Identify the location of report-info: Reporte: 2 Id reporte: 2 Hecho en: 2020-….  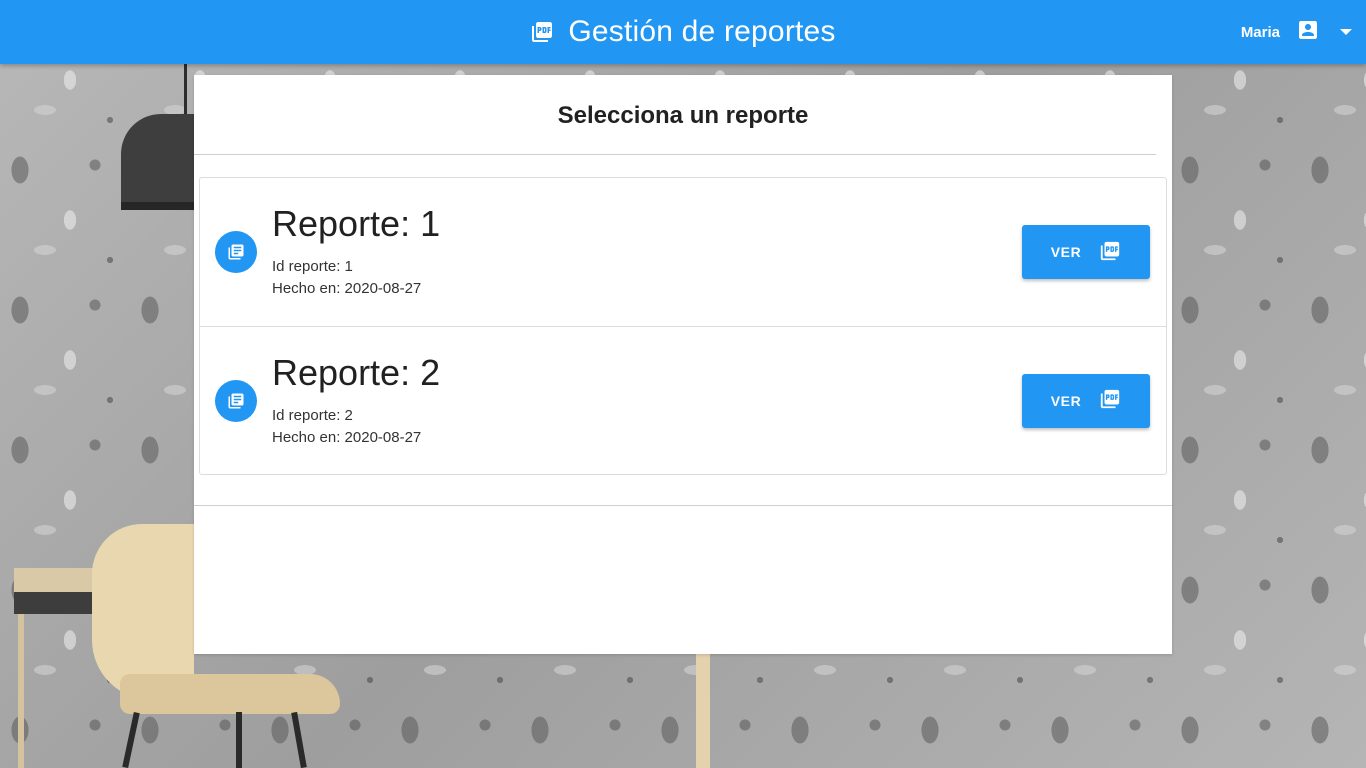
(356, 400).